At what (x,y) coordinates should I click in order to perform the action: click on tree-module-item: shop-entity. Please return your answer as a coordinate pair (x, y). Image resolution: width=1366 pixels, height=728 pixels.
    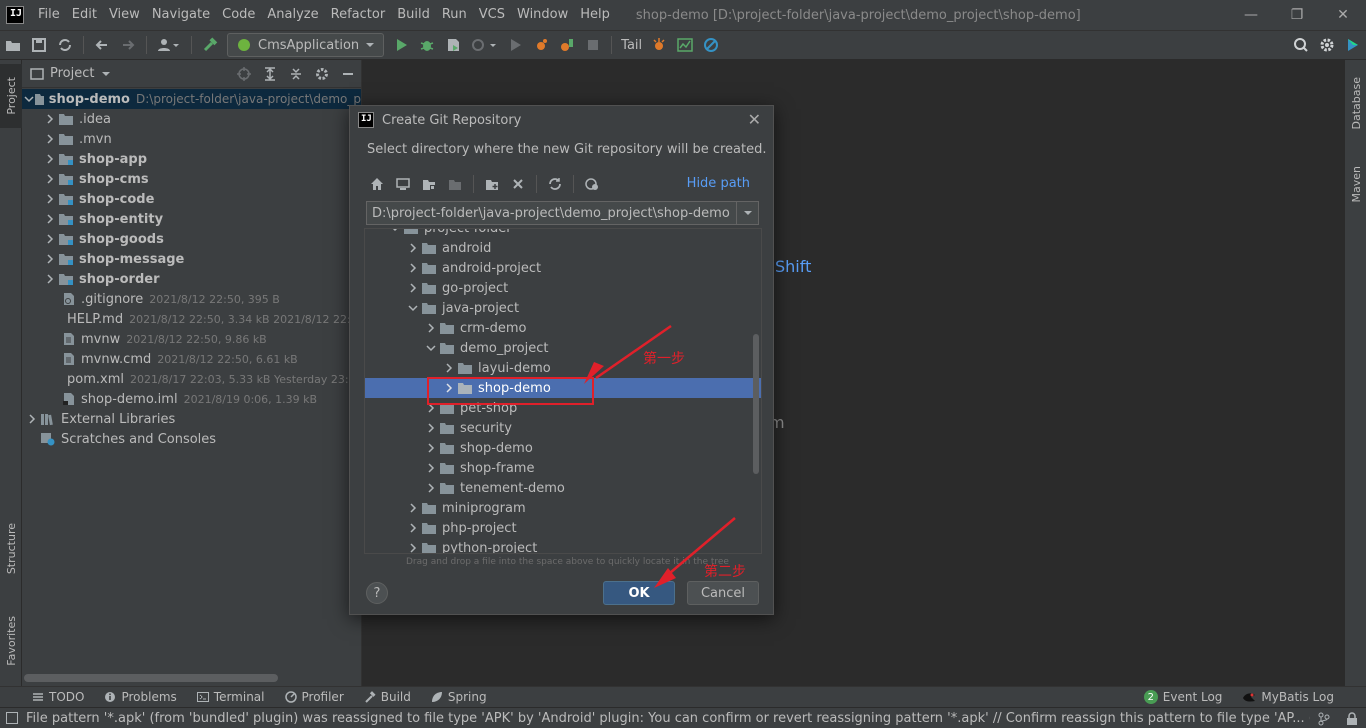
    Looking at the image, I should click on (191, 219).